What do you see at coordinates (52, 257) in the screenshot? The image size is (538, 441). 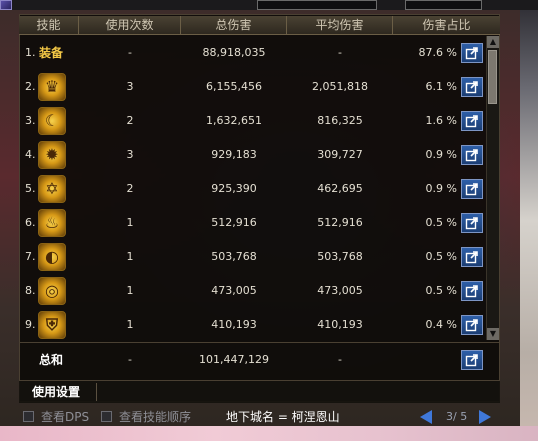 I see `moon-wave-skill-icon: ◐` at bounding box center [52, 257].